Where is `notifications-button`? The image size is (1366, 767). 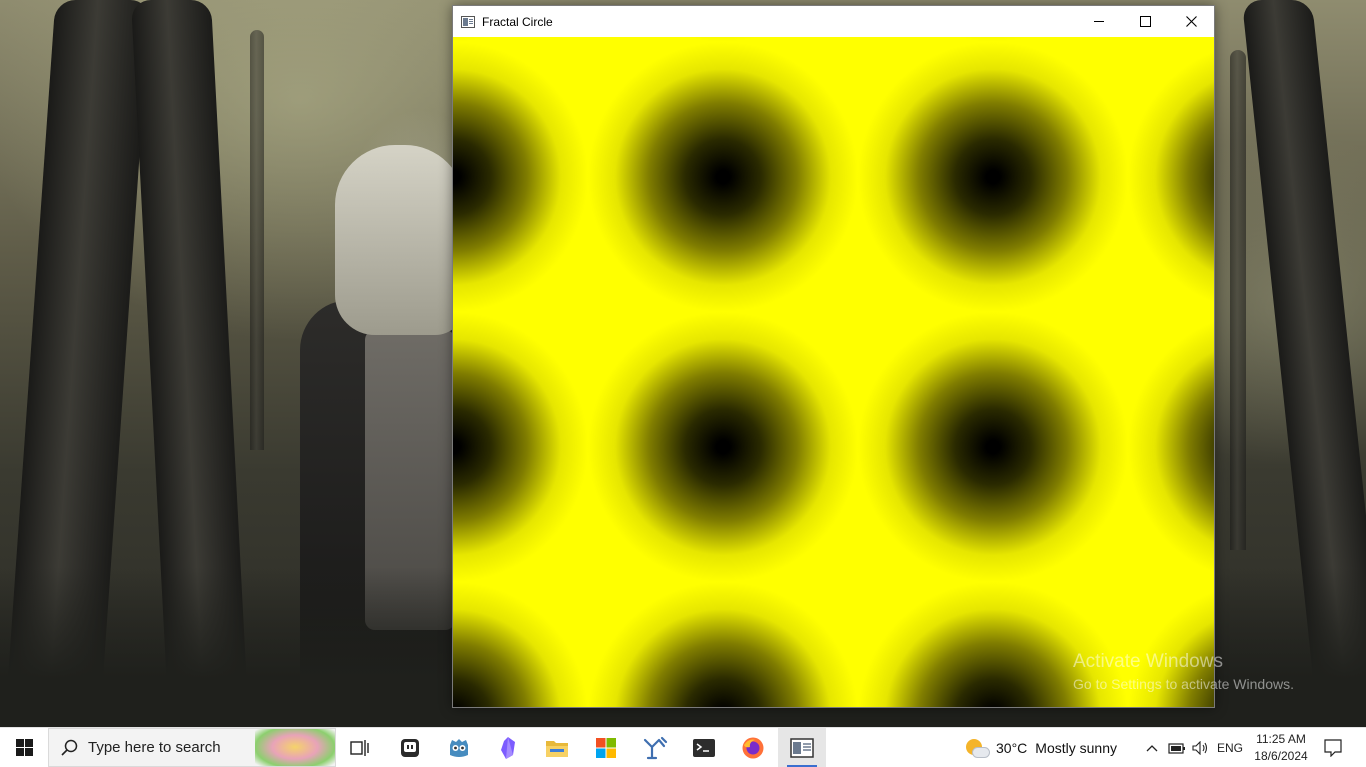 notifications-button is located at coordinates (1333, 747).